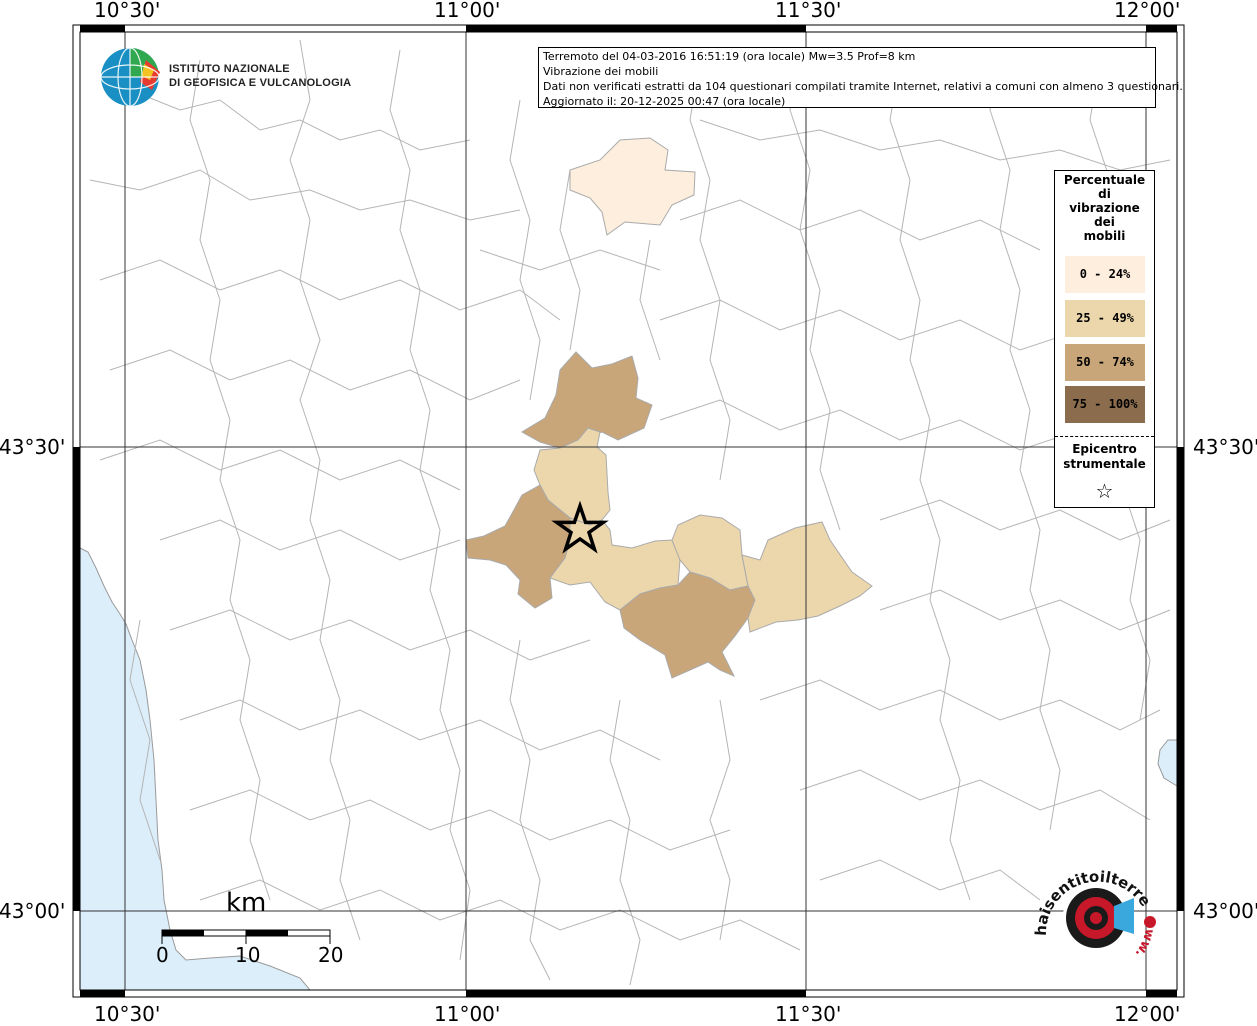 This screenshot has height=1026, width=1257. I want to click on legend-epicenter-line-2: strumentale, so click(1104, 464).